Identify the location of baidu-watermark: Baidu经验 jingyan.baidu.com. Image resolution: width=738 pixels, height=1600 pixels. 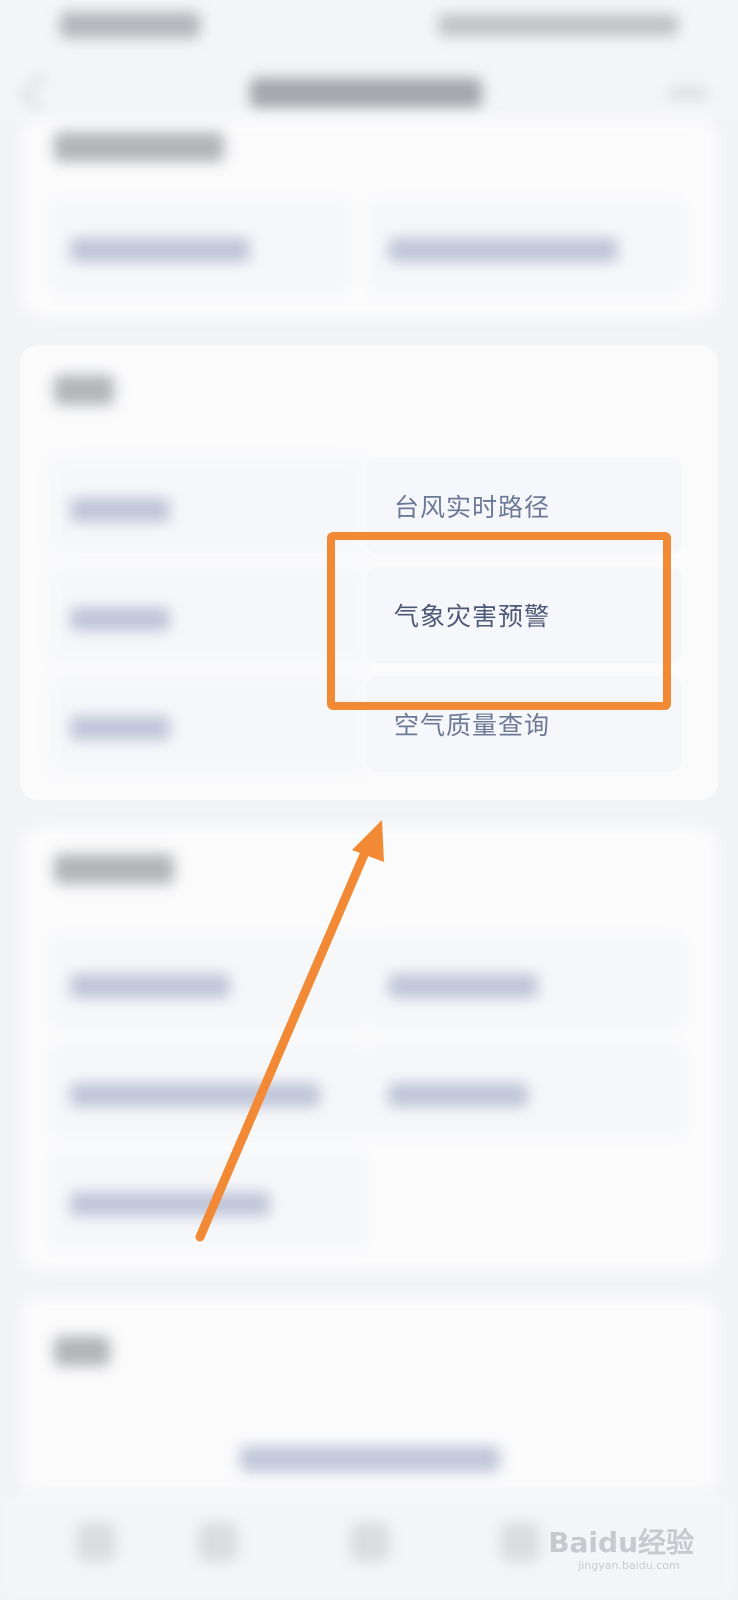
(621, 1546).